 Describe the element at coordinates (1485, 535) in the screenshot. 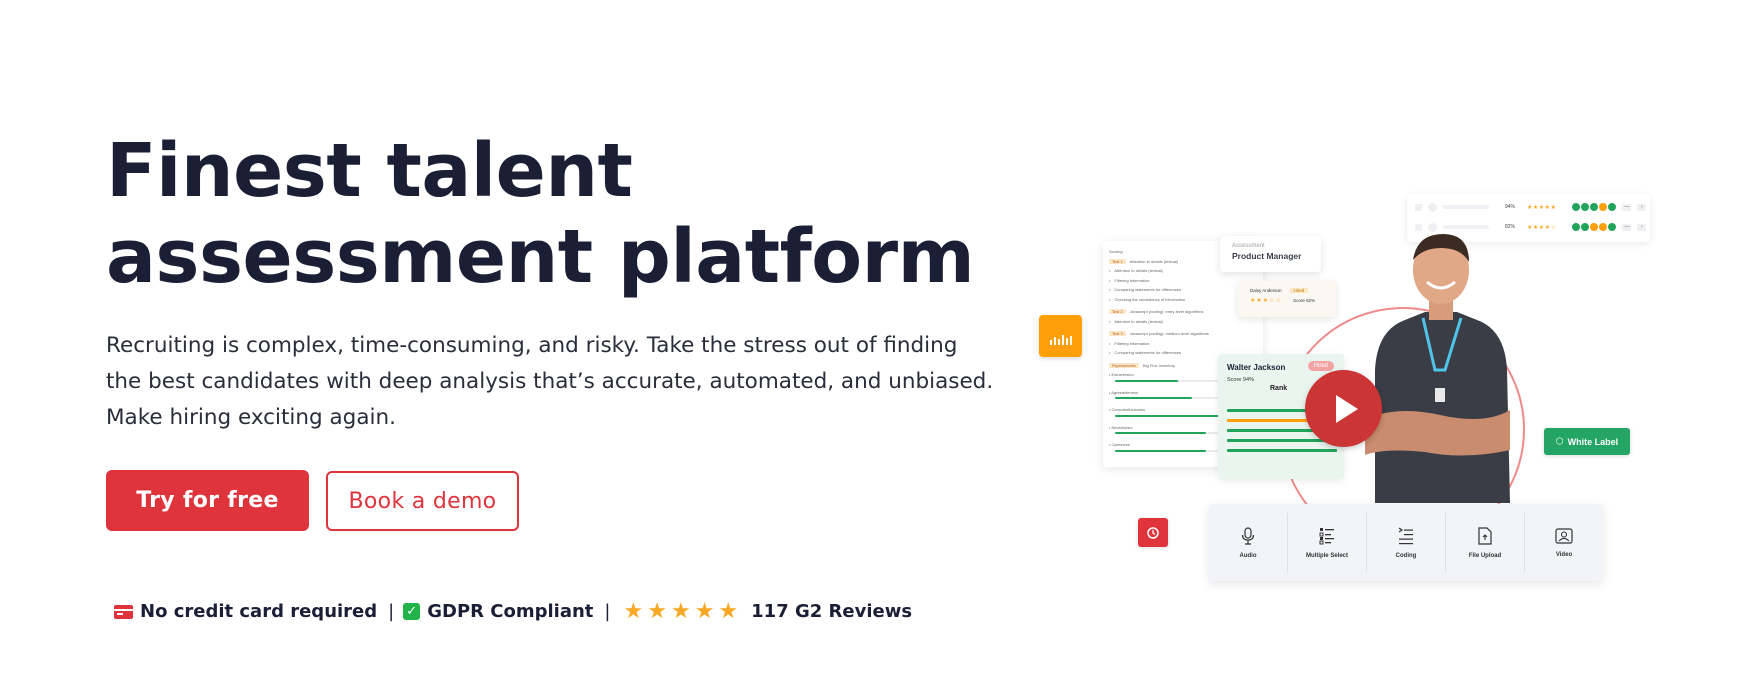

I see `file-upload-icon` at that location.